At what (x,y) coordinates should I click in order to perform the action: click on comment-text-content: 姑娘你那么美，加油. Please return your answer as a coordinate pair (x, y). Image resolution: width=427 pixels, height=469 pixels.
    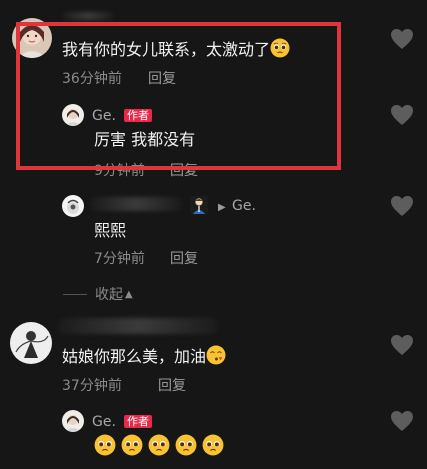
    Looking at the image, I should click on (134, 356).